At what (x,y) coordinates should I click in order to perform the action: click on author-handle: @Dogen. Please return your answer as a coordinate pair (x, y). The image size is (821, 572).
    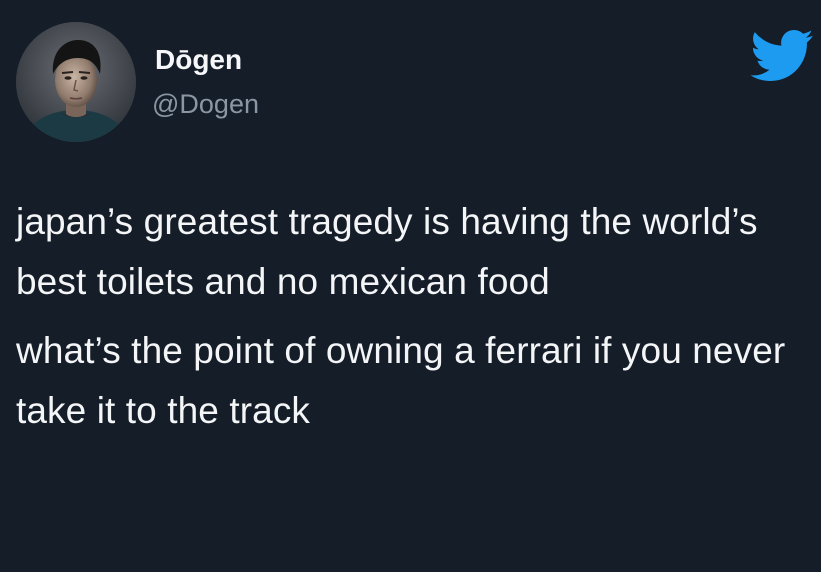
    Looking at the image, I should click on (205, 104).